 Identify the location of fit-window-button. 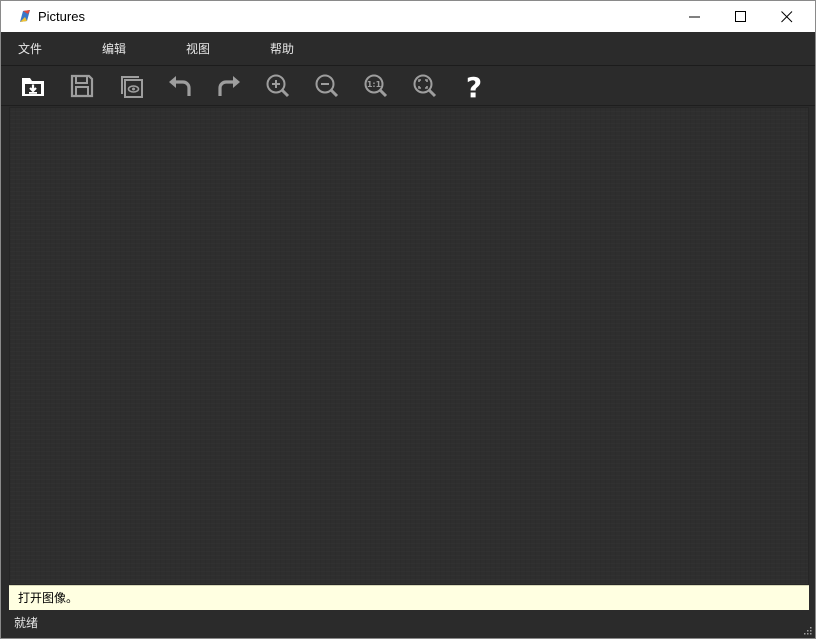
(425, 86).